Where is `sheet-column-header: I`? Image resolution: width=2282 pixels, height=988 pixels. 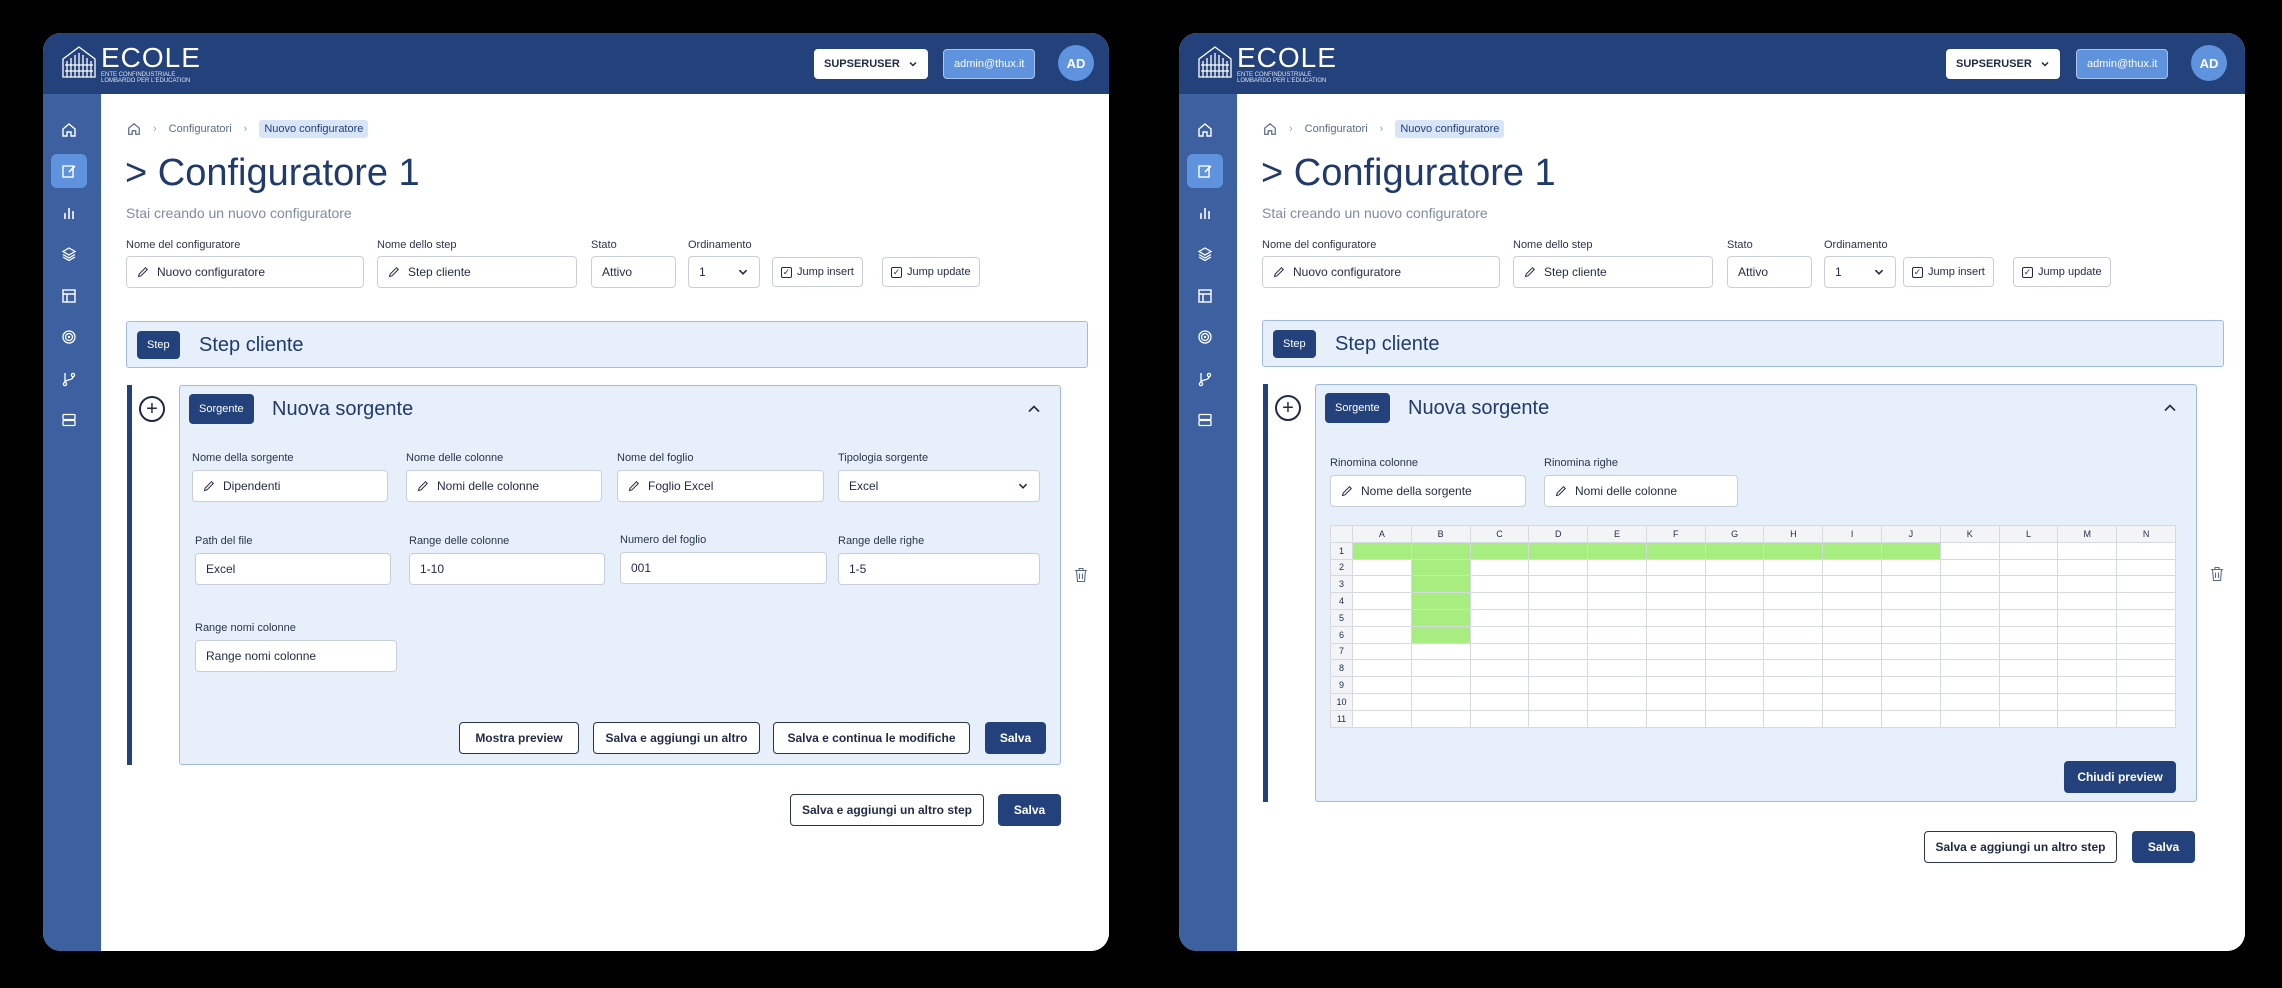 sheet-column-header: I is located at coordinates (1852, 534).